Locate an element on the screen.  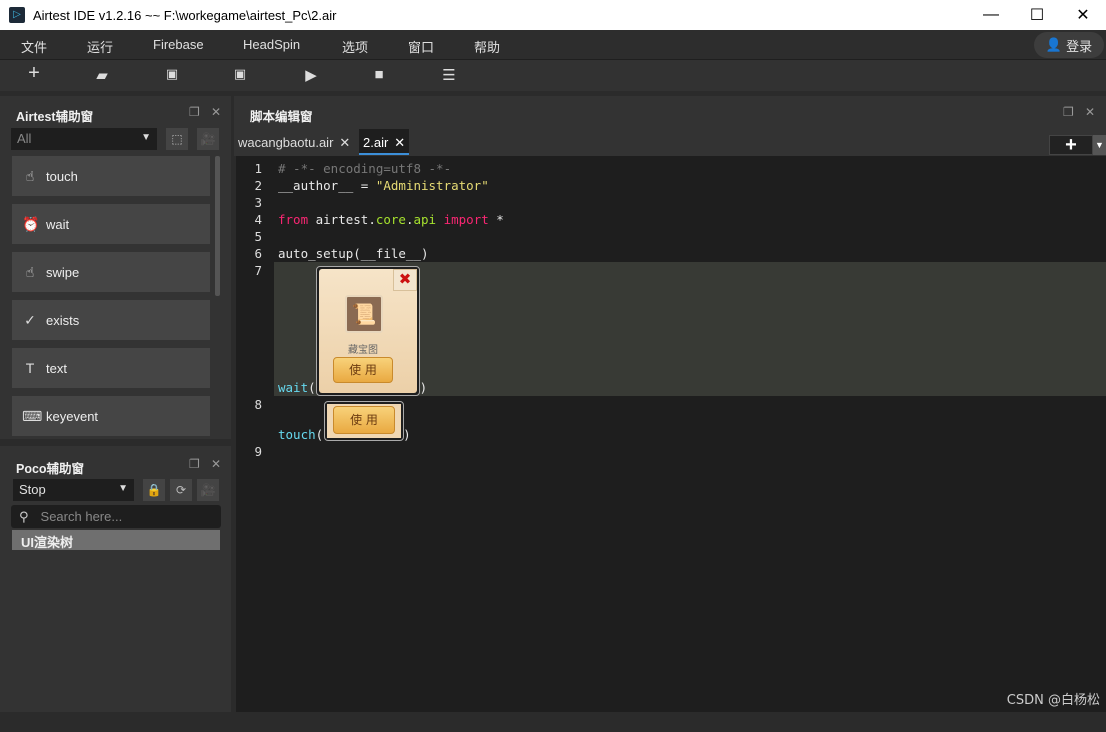
login-button: 👤 登录 is located at coordinates (1069, 45).